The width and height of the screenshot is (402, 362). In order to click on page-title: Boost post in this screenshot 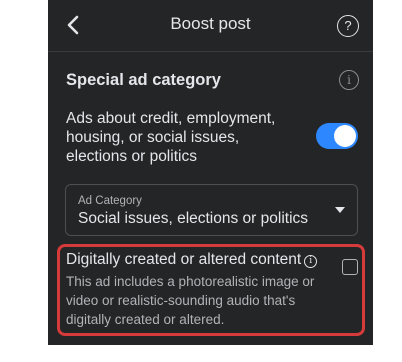, I will do `click(210, 23)`.